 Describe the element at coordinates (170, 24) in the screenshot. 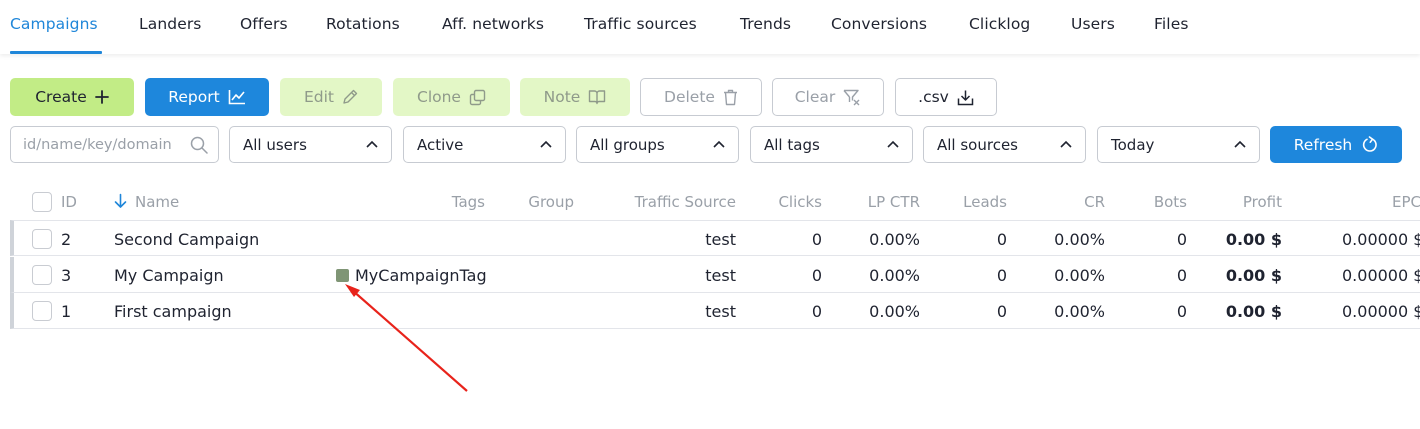

I see `nav-tab-landers: Landers` at that location.